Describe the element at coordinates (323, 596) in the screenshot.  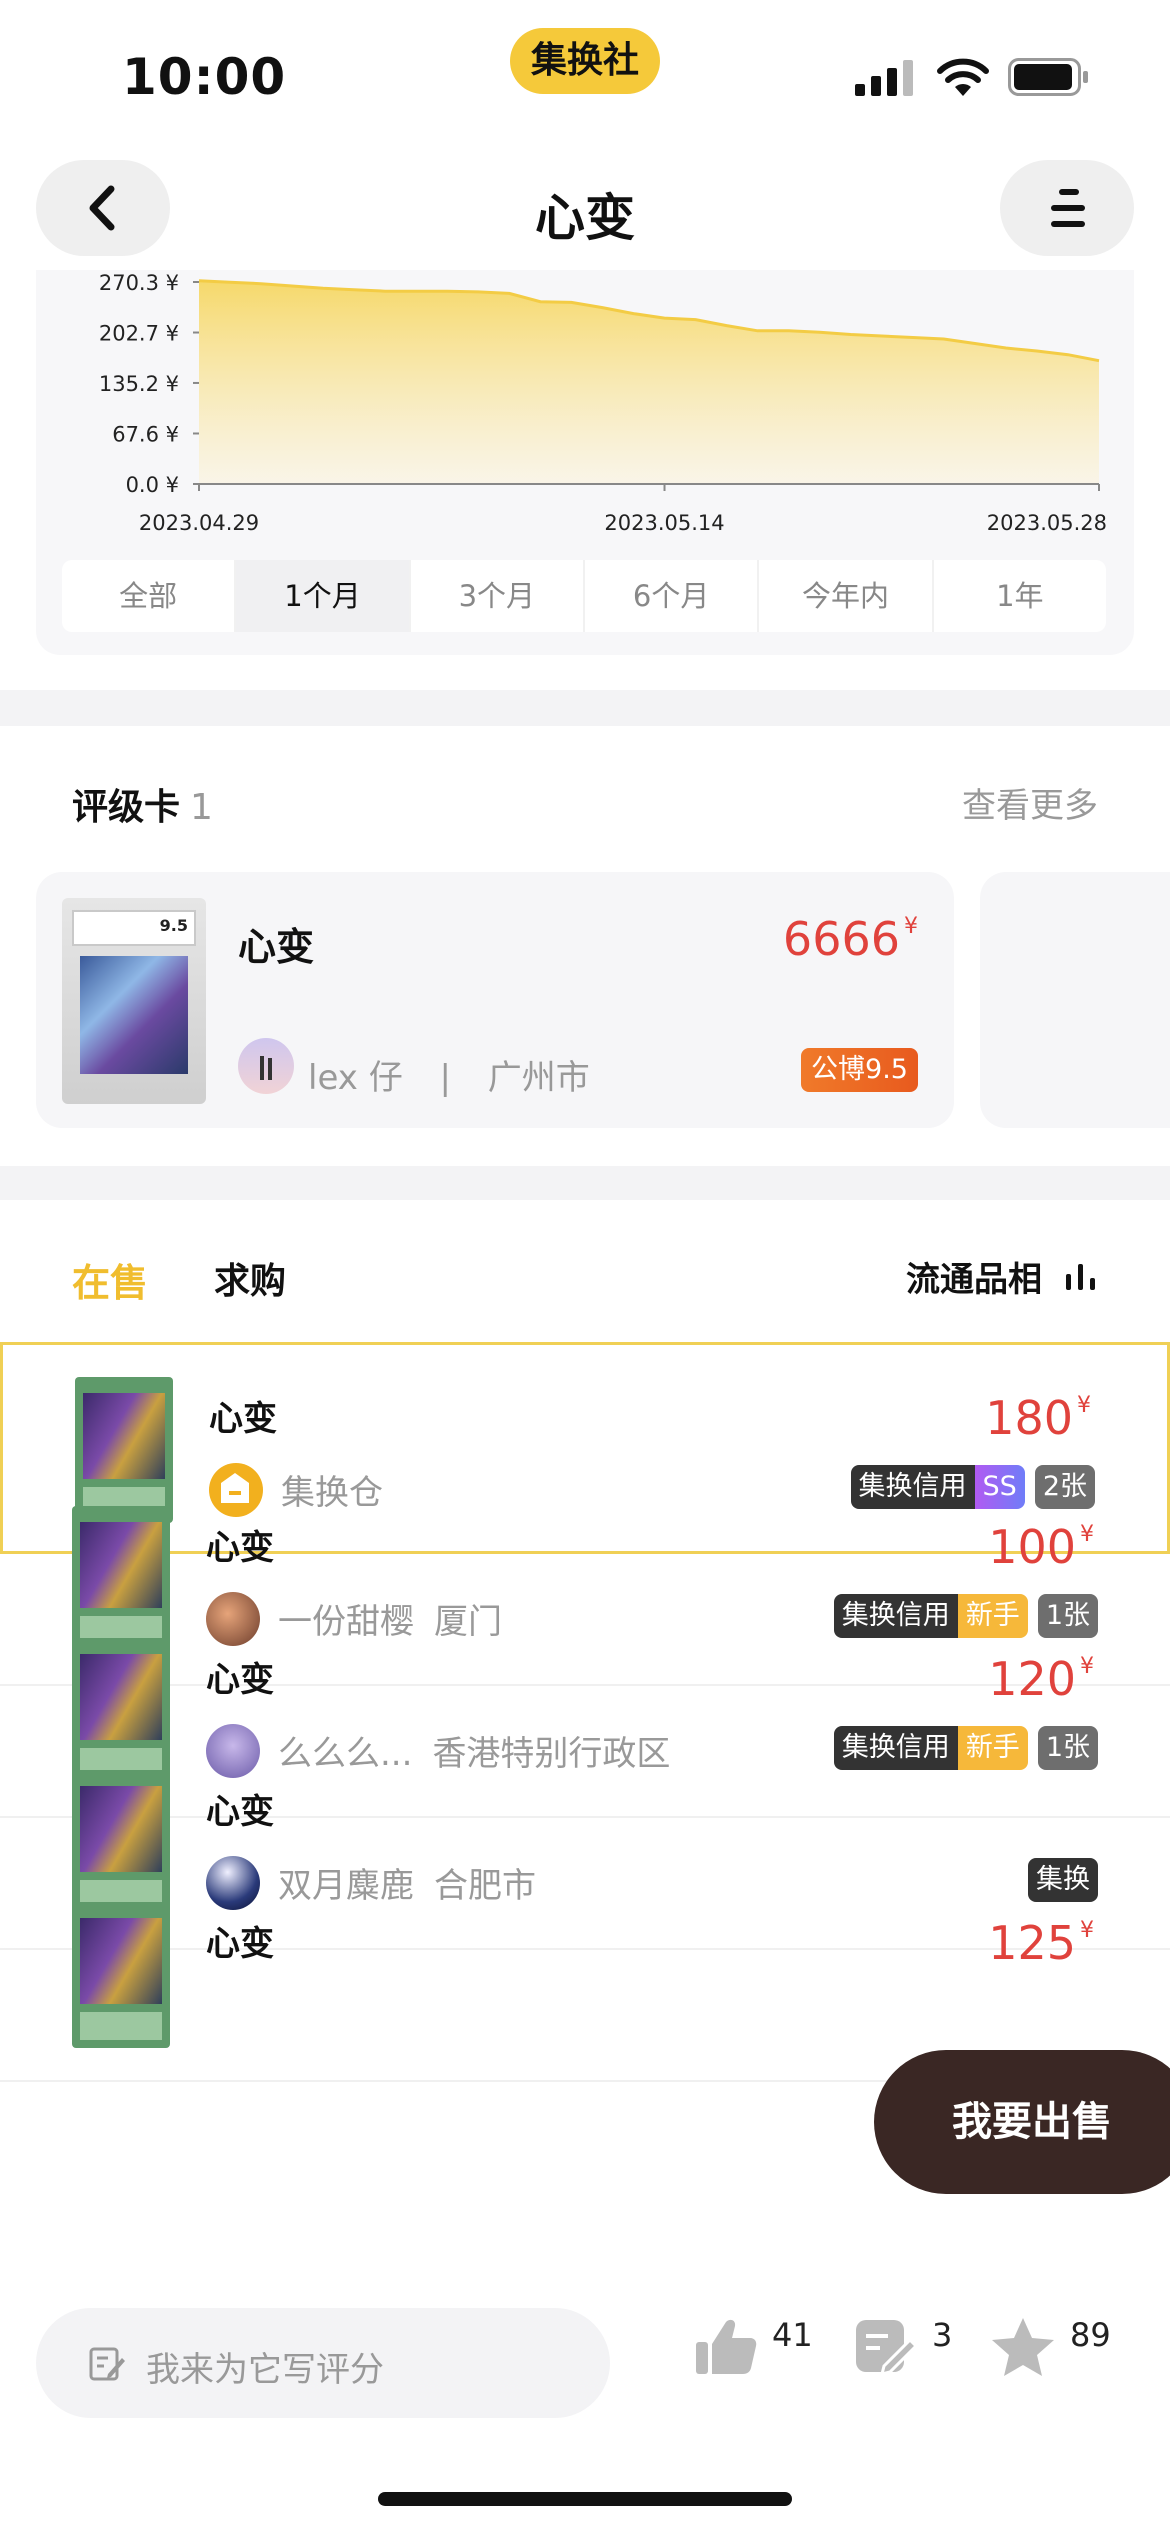
I see `range-option: 1个月` at that location.